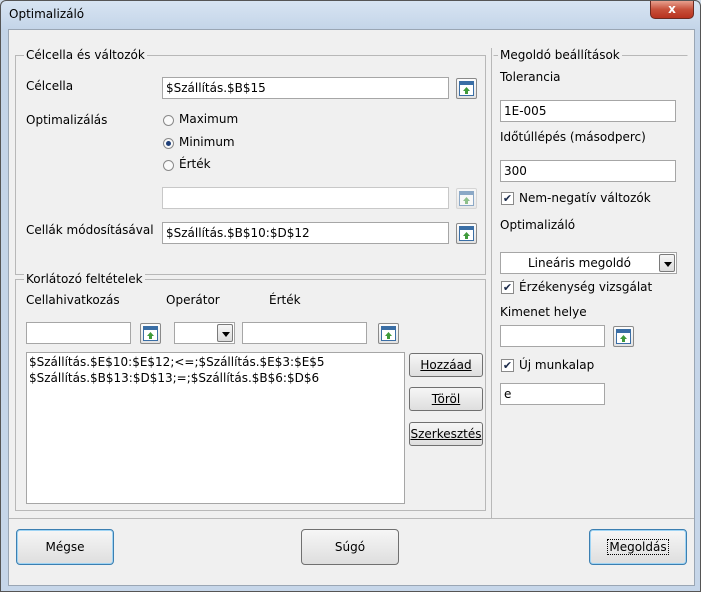 The height and width of the screenshot is (592, 701). I want to click on changing-cells-input: $Szállítás.$B$10:$D$12, so click(305, 233).